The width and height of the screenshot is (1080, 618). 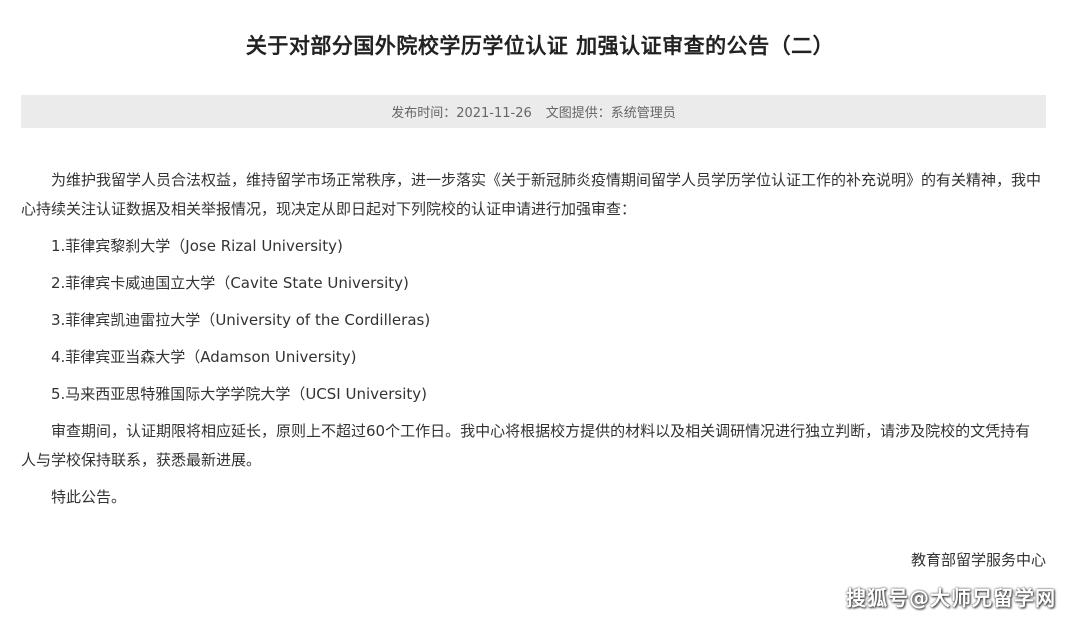 What do you see at coordinates (239, 394) in the screenshot?
I see `school-item-5: 5.马来西亚思特雅国际大学学院大学（UCSI University)` at bounding box center [239, 394].